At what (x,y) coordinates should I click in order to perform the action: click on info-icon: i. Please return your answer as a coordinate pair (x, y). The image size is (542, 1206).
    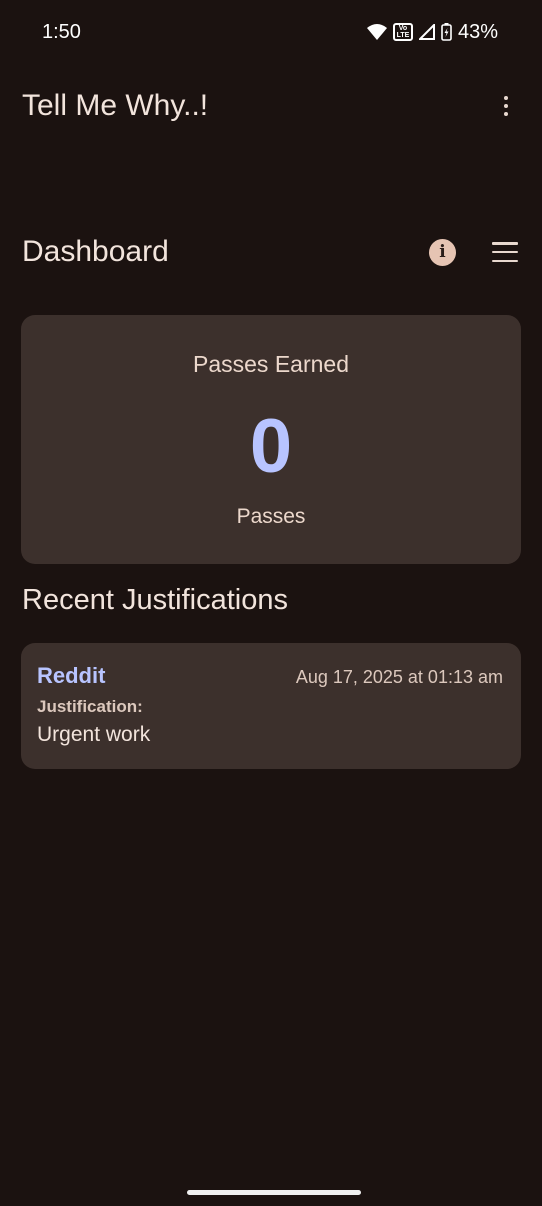
    Looking at the image, I should click on (442, 252).